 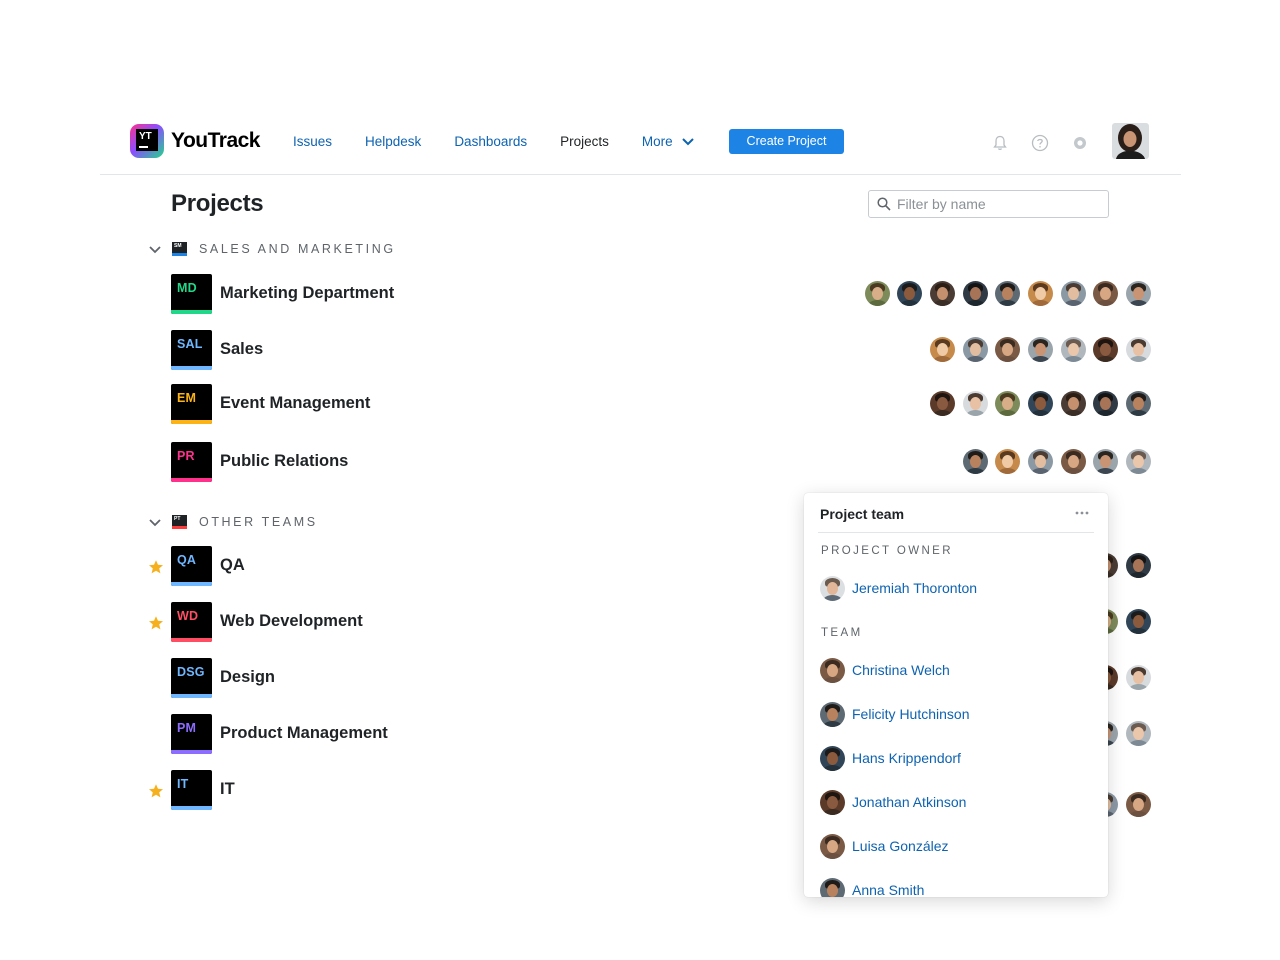 I want to click on nav-issues: Issues, so click(x=312, y=141).